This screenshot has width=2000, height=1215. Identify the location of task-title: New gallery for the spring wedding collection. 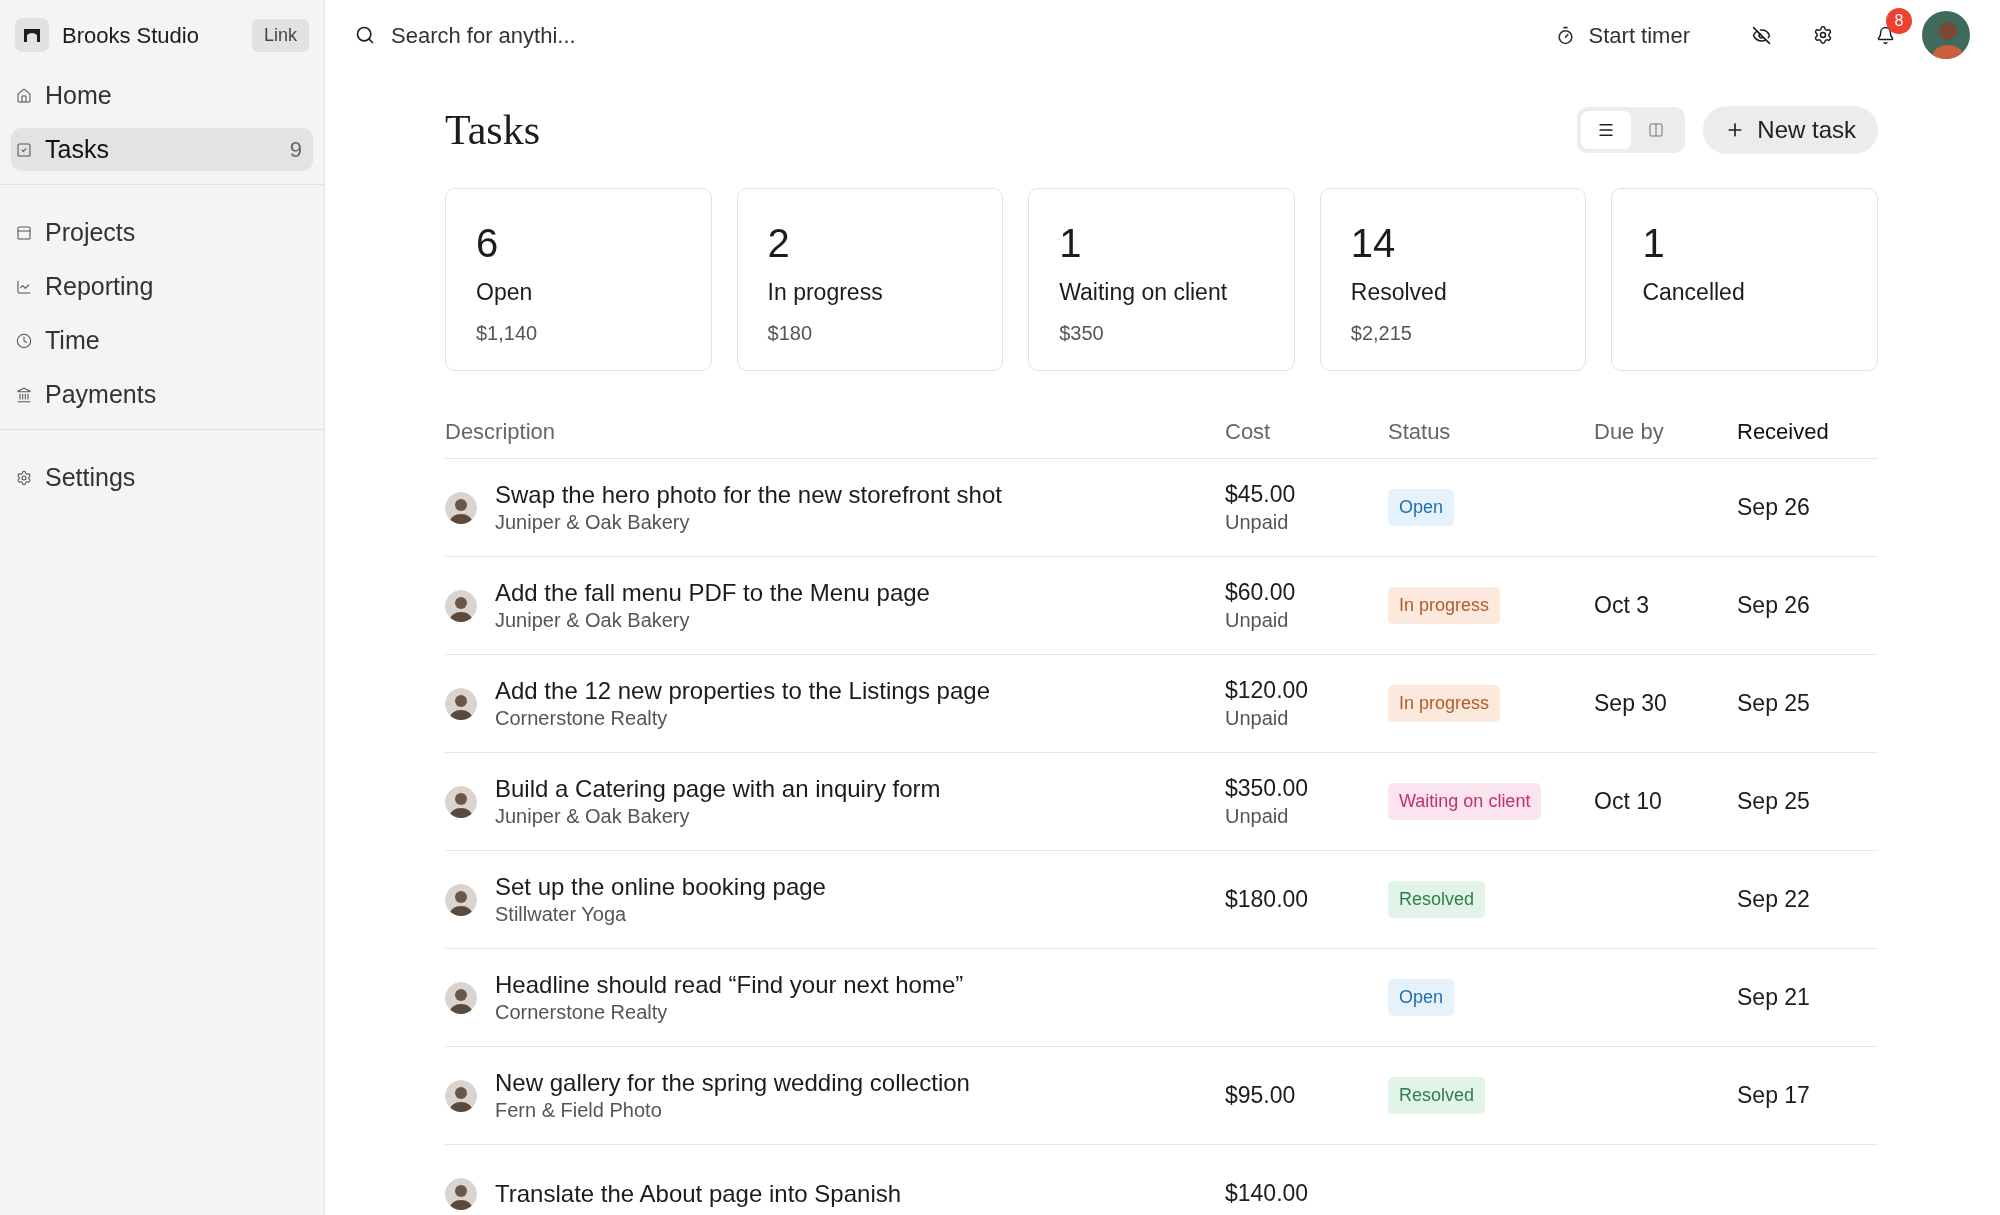
(732, 1082).